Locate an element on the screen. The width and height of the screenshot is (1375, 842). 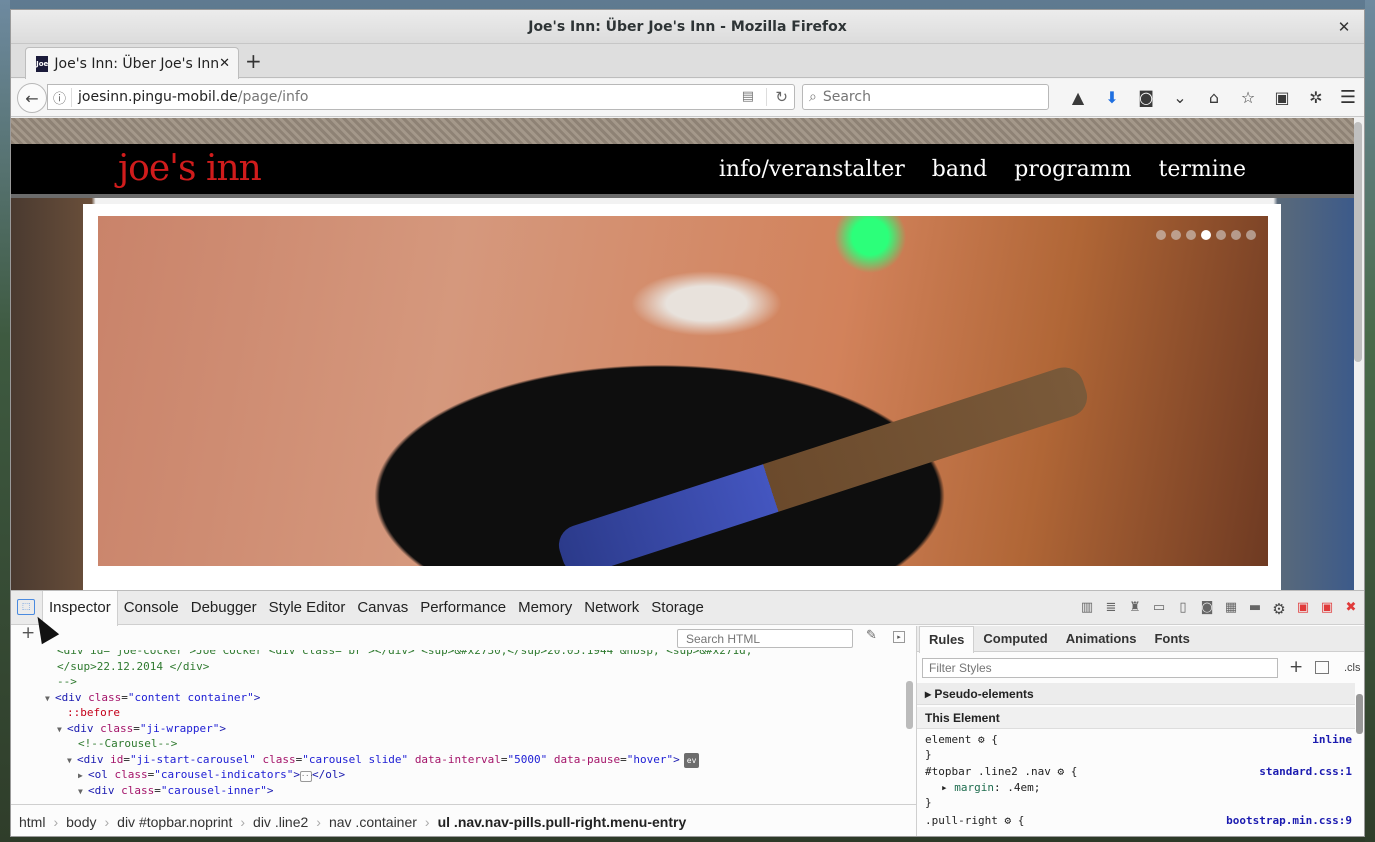
pocket-icon: ⌄ is located at coordinates (1180, 98).